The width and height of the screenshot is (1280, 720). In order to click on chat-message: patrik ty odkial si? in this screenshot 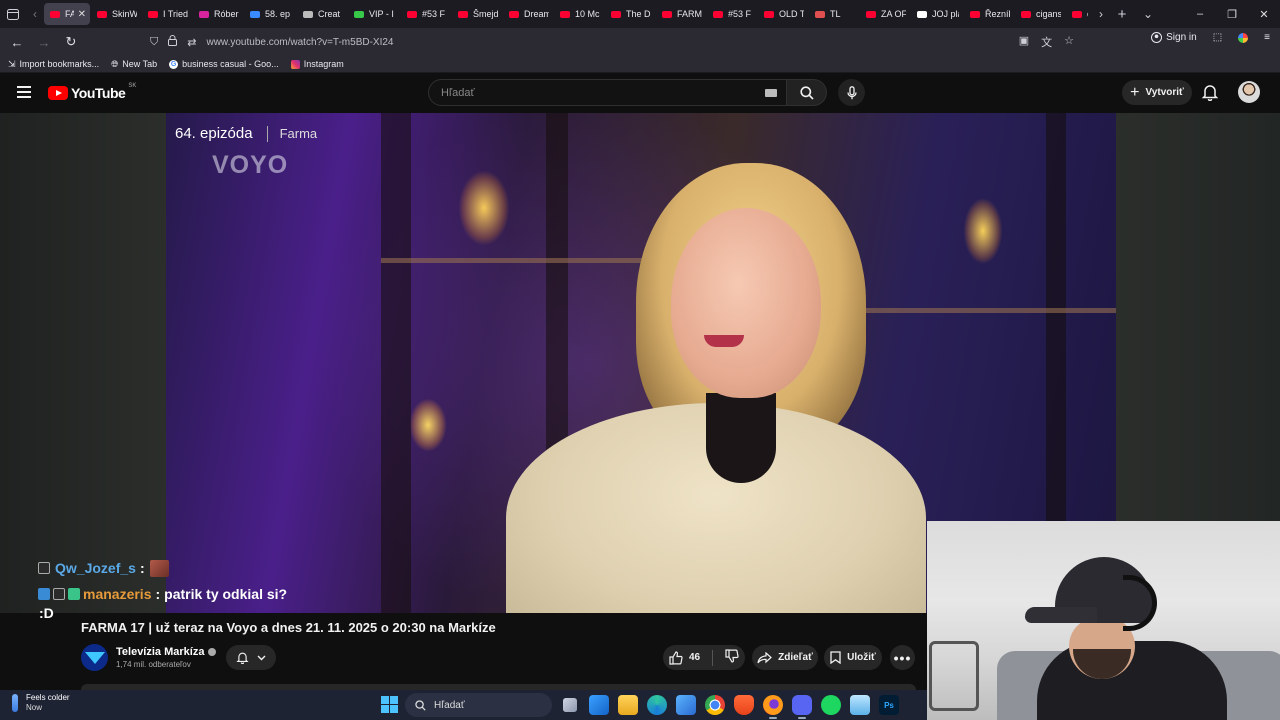, I will do `click(226, 594)`.